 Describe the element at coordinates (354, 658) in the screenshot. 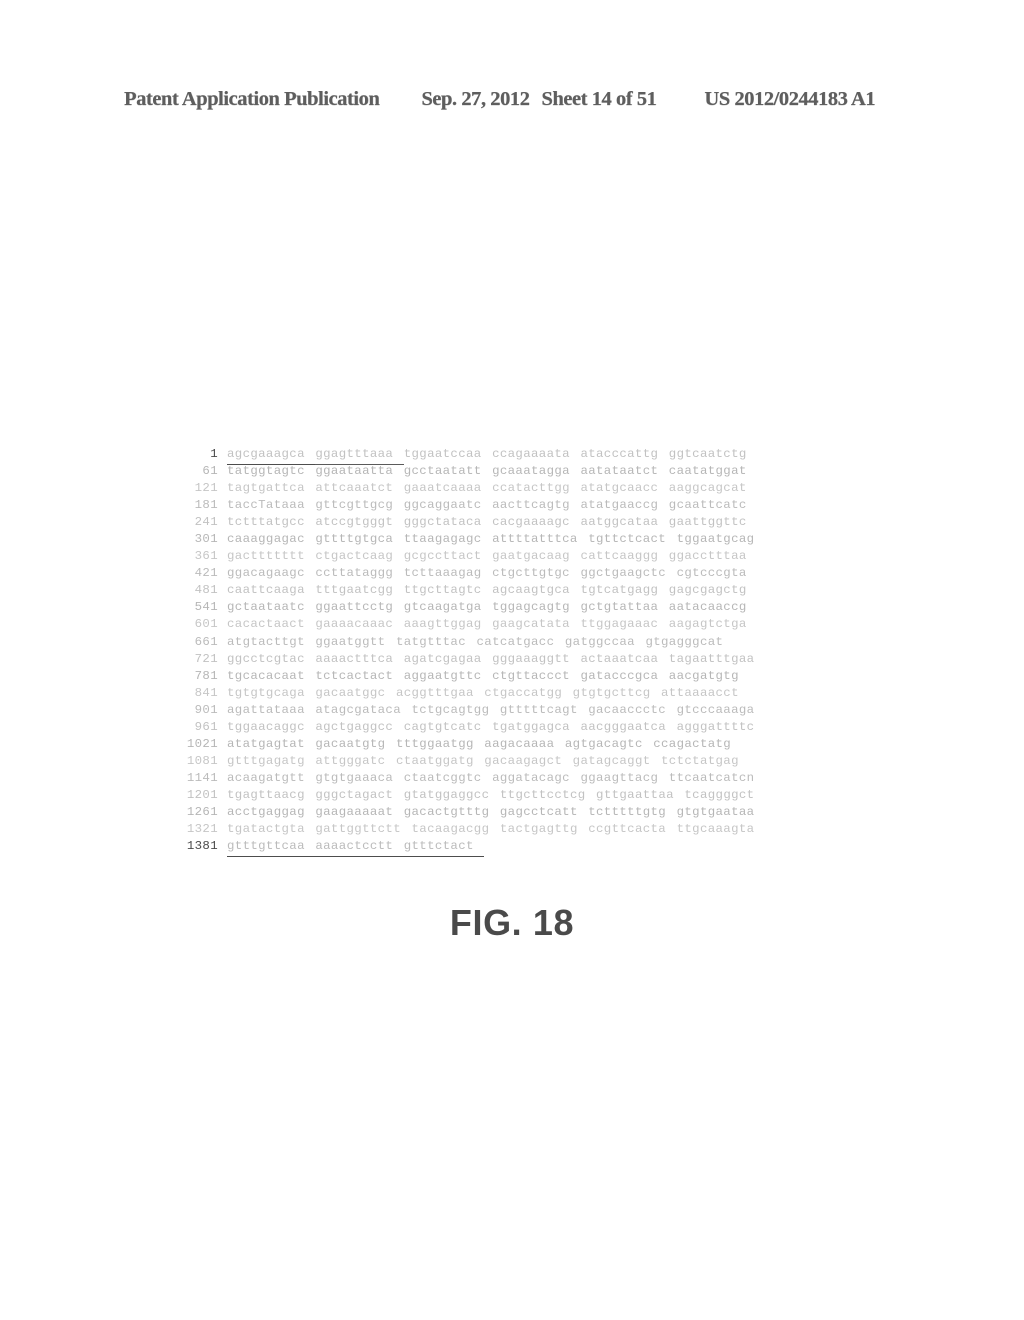

I see `sequence-column: aaaactttca` at that location.